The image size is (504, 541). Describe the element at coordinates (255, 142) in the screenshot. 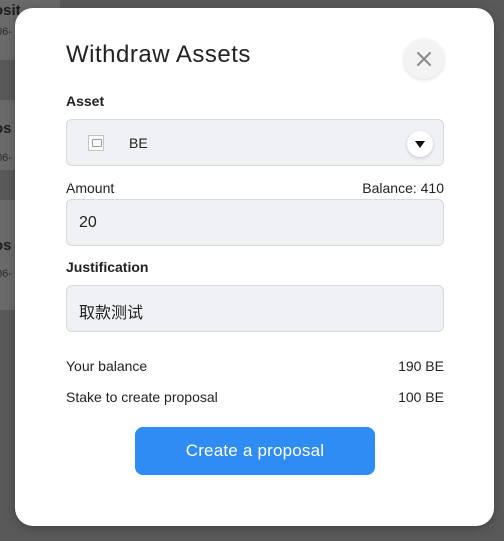

I see `asset-select: BE` at that location.